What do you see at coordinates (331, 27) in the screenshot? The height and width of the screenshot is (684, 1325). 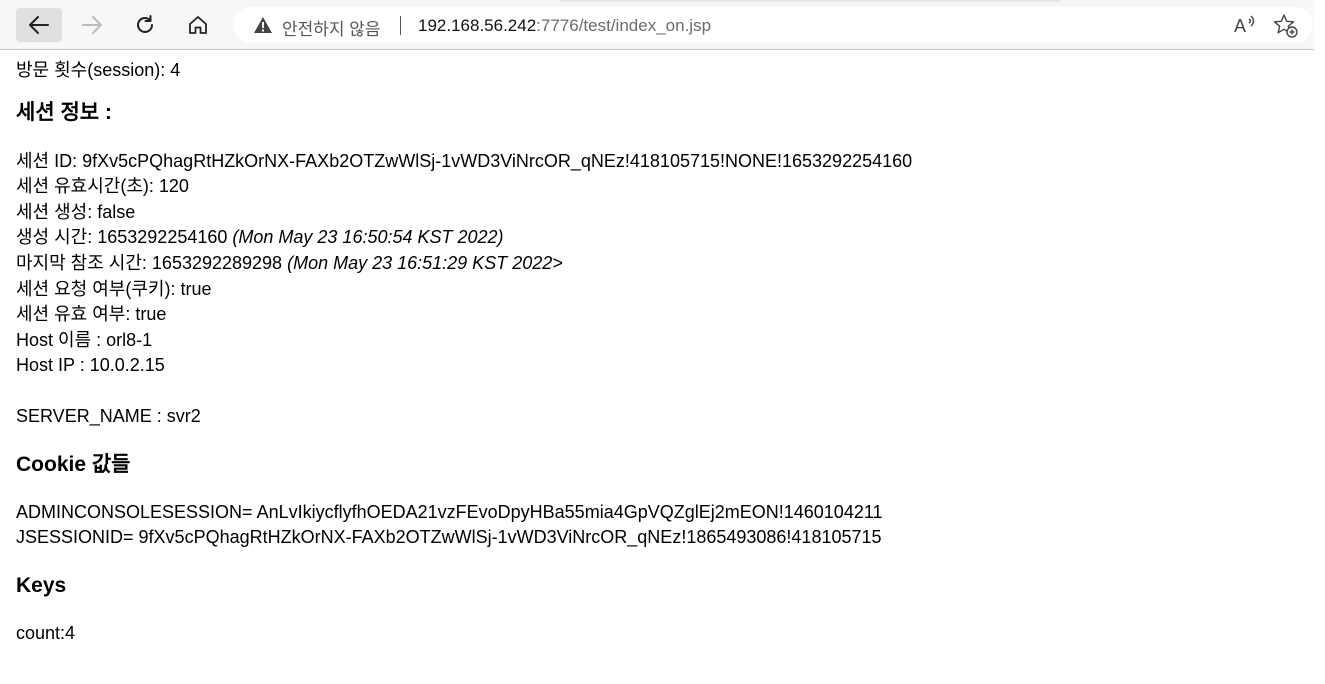 I see `security-label: 안전하지 않음` at bounding box center [331, 27].